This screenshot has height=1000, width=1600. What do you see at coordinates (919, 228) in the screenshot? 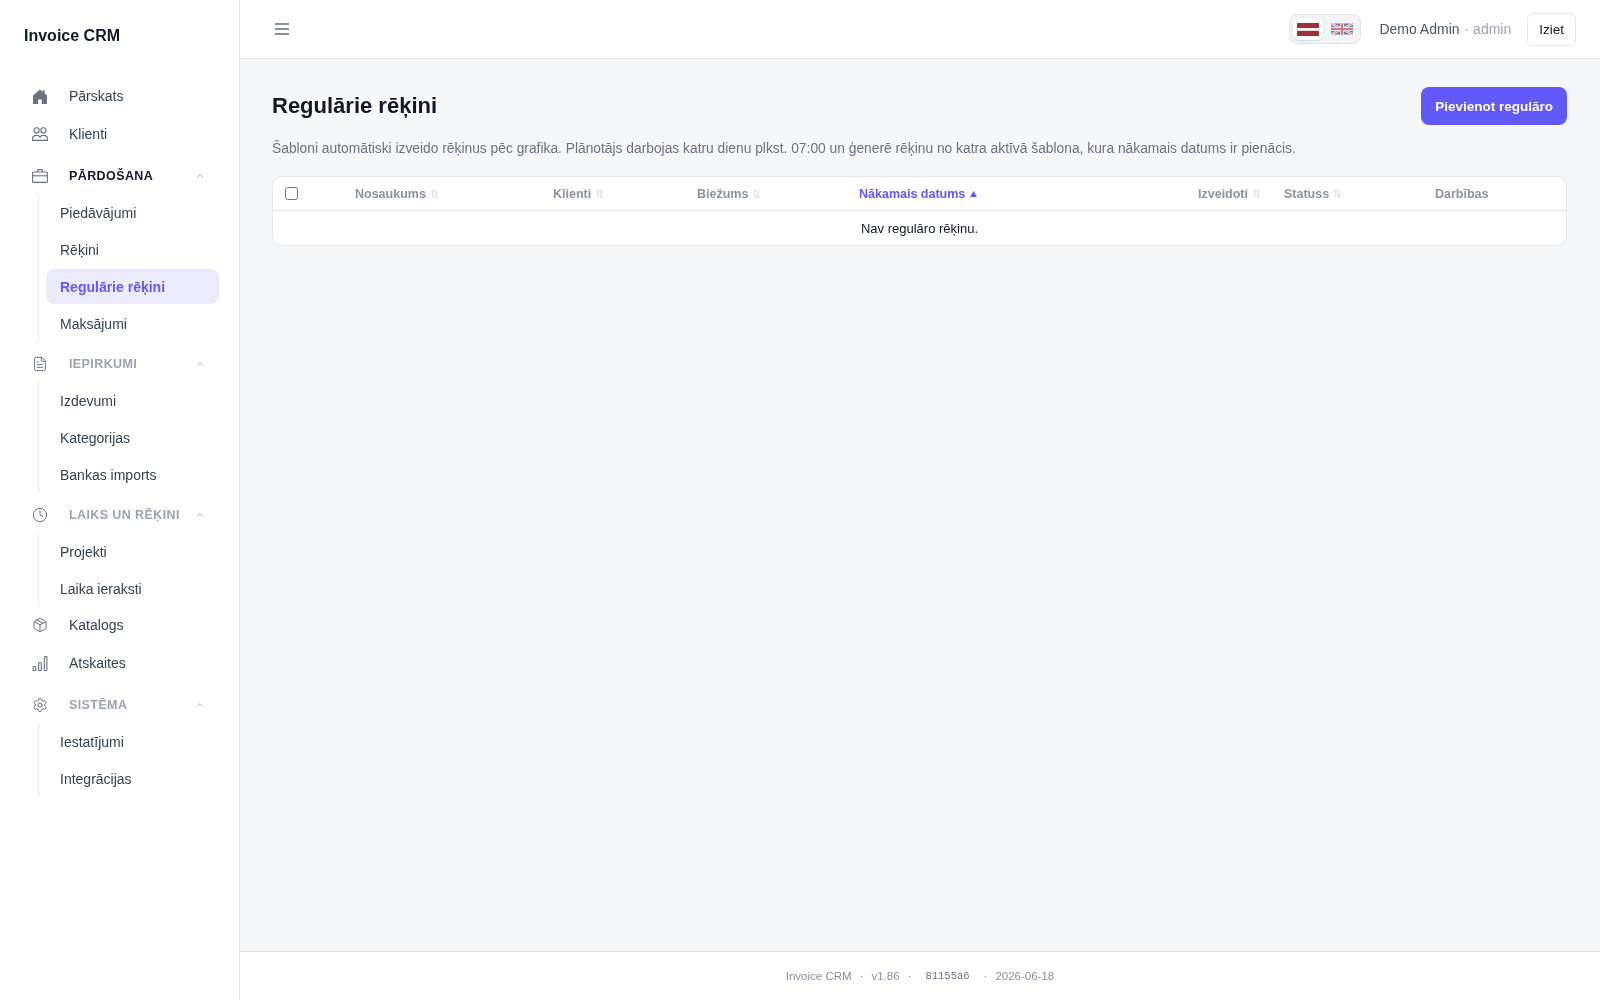
I see `empty-message: Nav regulāro rēķinu.` at bounding box center [919, 228].